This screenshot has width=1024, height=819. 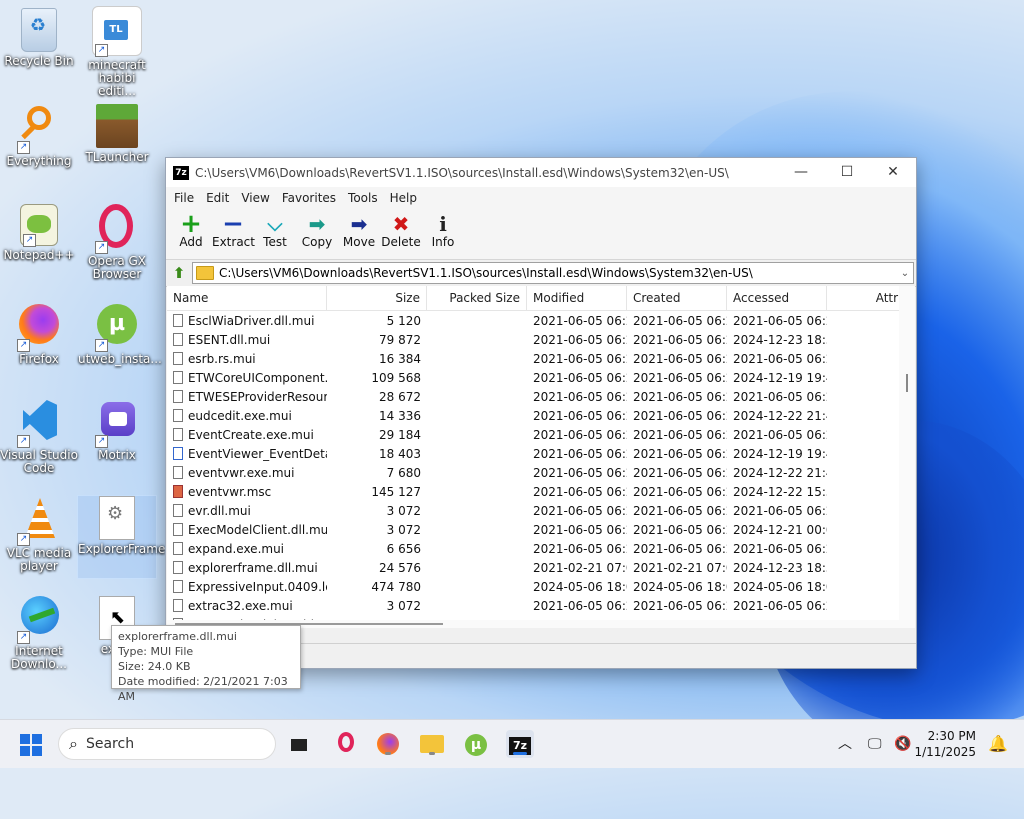 What do you see at coordinates (275, 242) in the screenshot?
I see `test-label: Test` at bounding box center [275, 242].